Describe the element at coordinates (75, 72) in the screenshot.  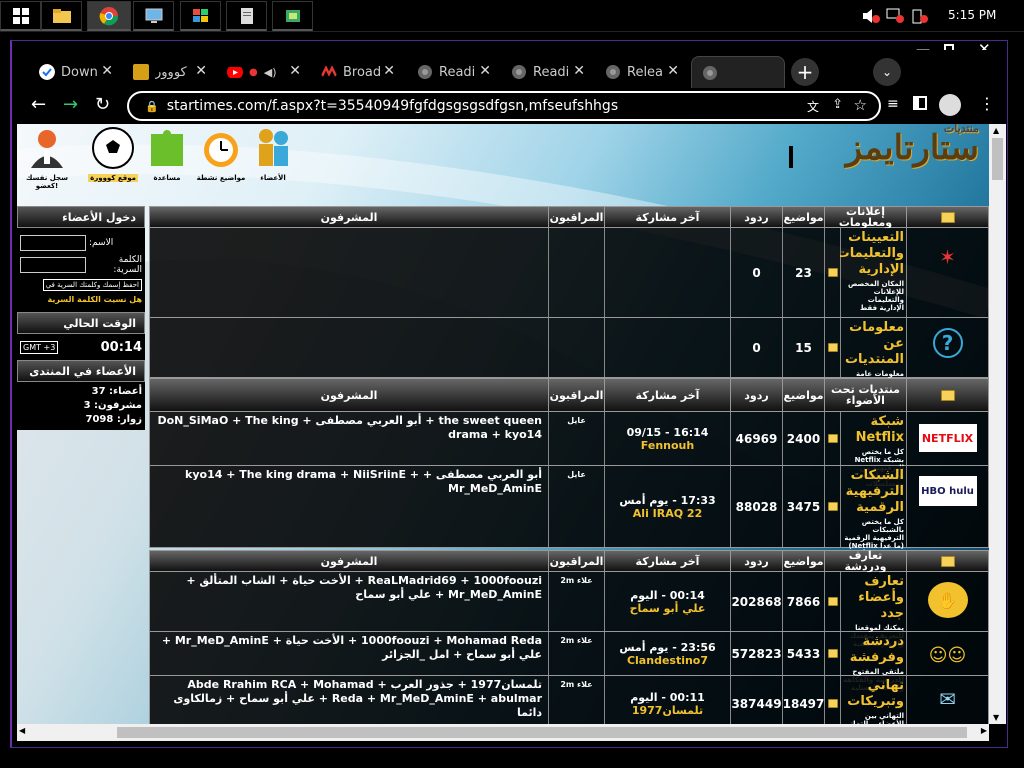
I see `tab-0: Down ✕` at that location.